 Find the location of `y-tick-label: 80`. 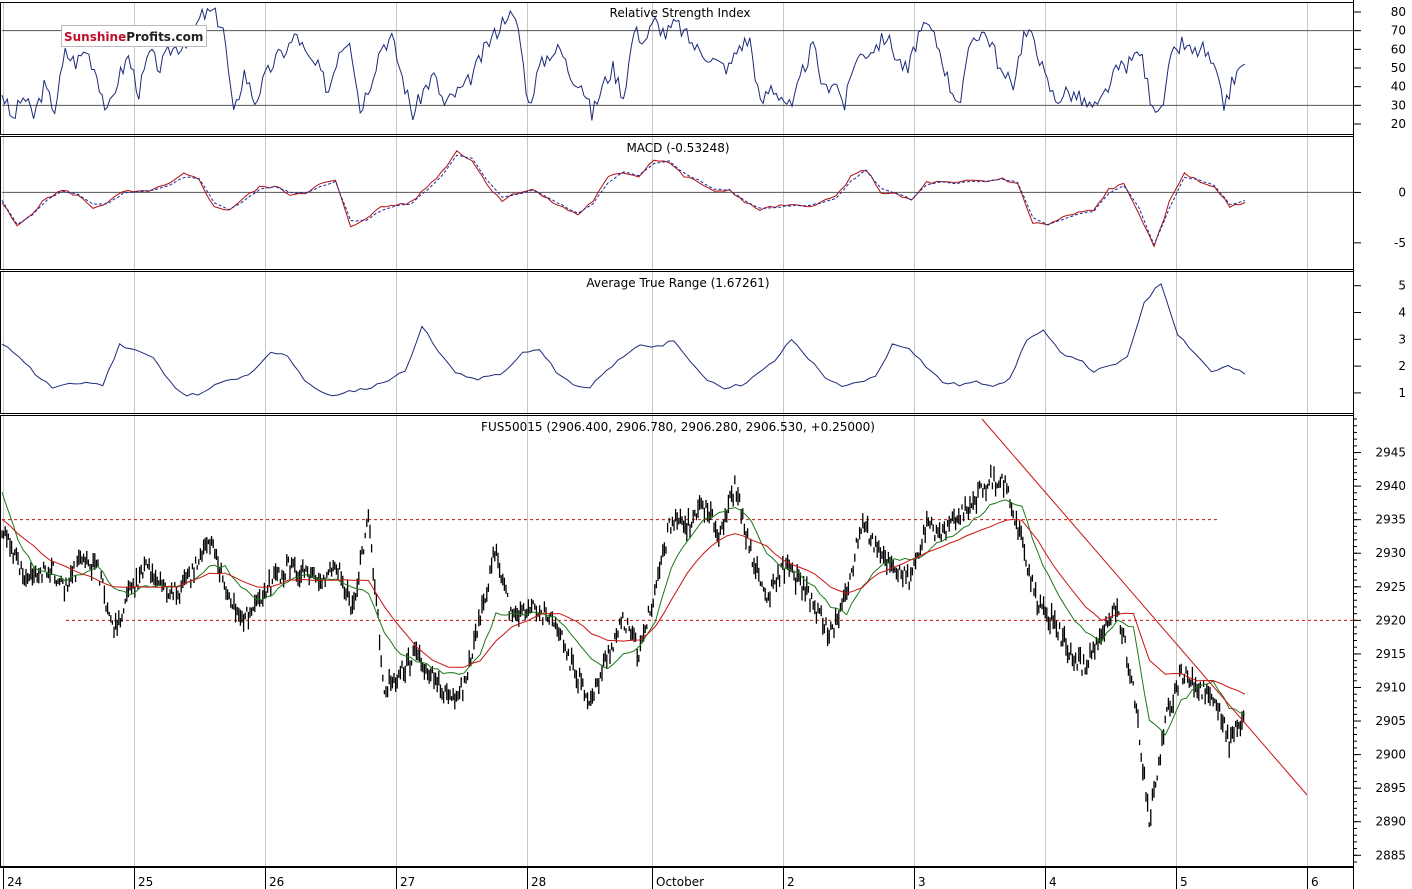

y-tick-label: 80 is located at coordinates (1398, 12).